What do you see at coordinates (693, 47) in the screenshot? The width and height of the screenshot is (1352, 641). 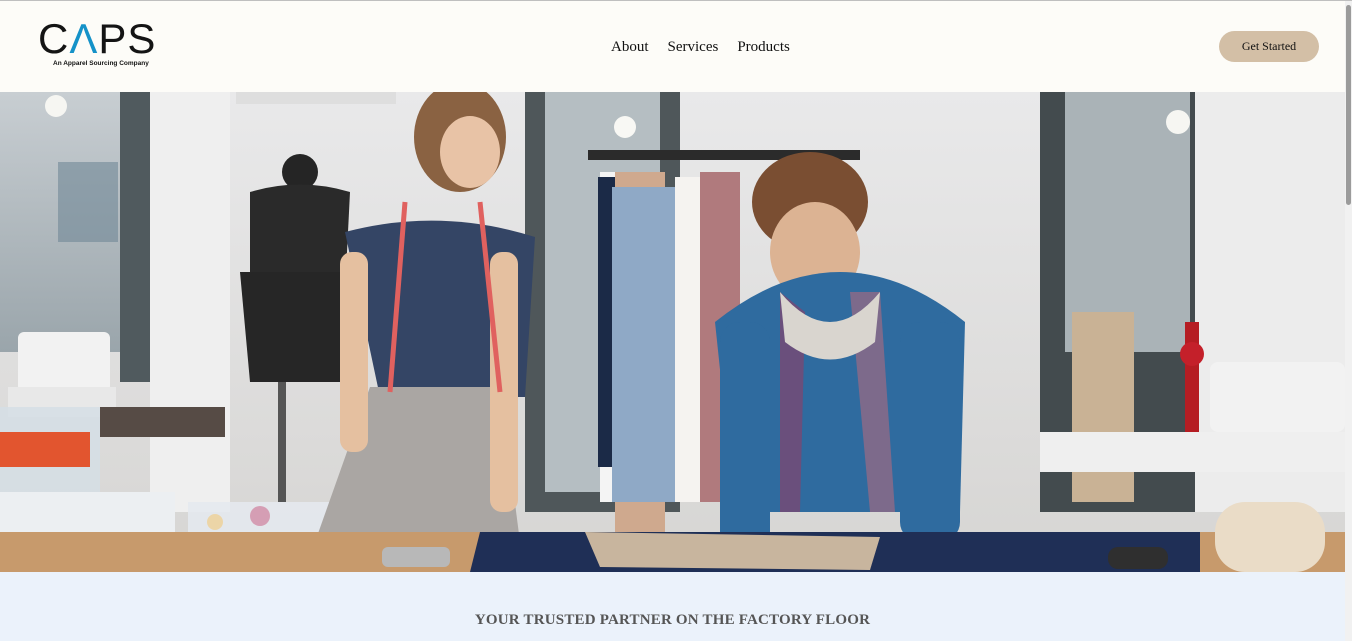 I see `nav-services: Services` at bounding box center [693, 47].